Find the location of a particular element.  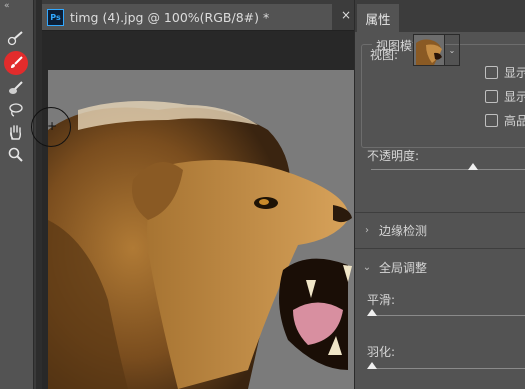

panel-tabbar: 属性 is located at coordinates (440, 16).